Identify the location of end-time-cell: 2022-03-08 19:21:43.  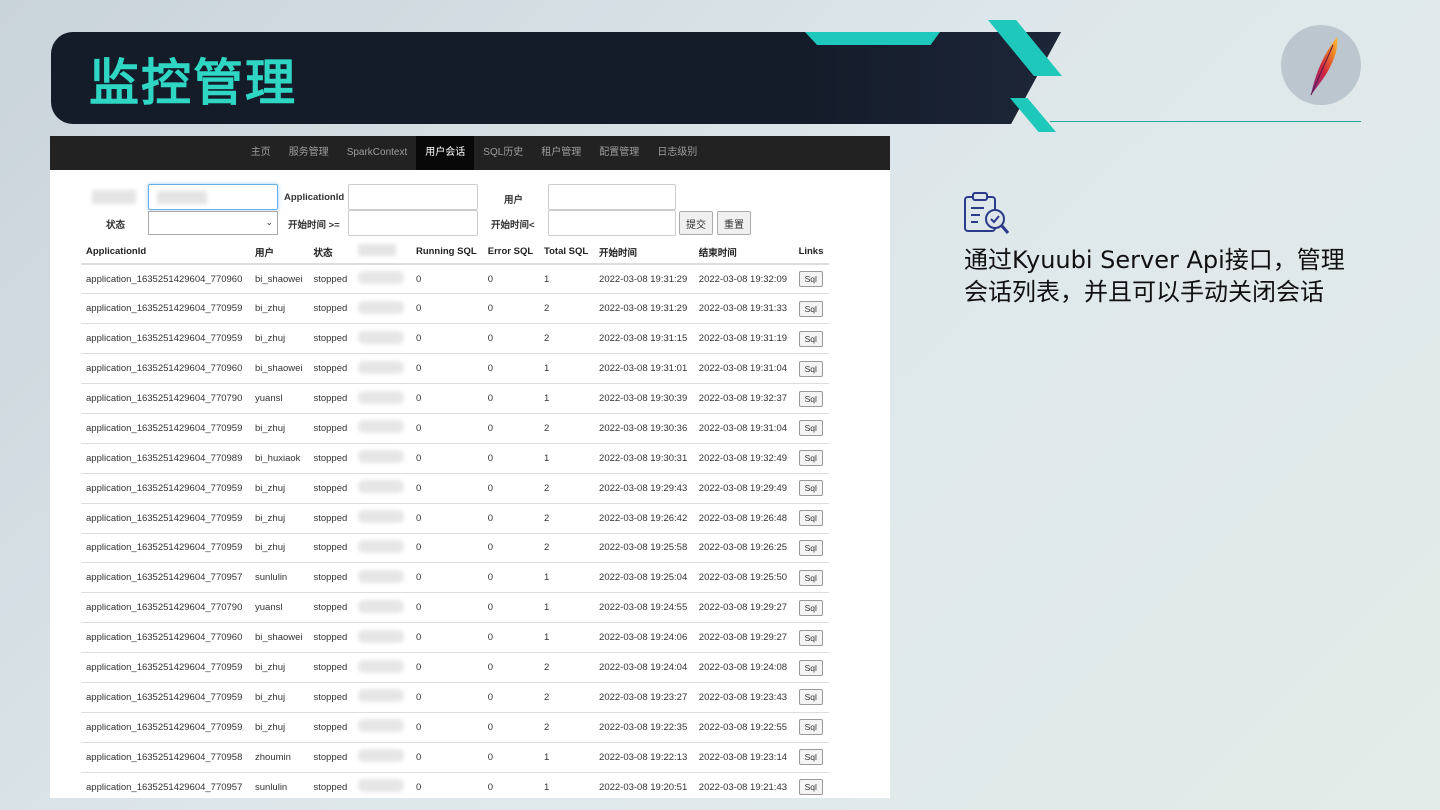
(743, 784).